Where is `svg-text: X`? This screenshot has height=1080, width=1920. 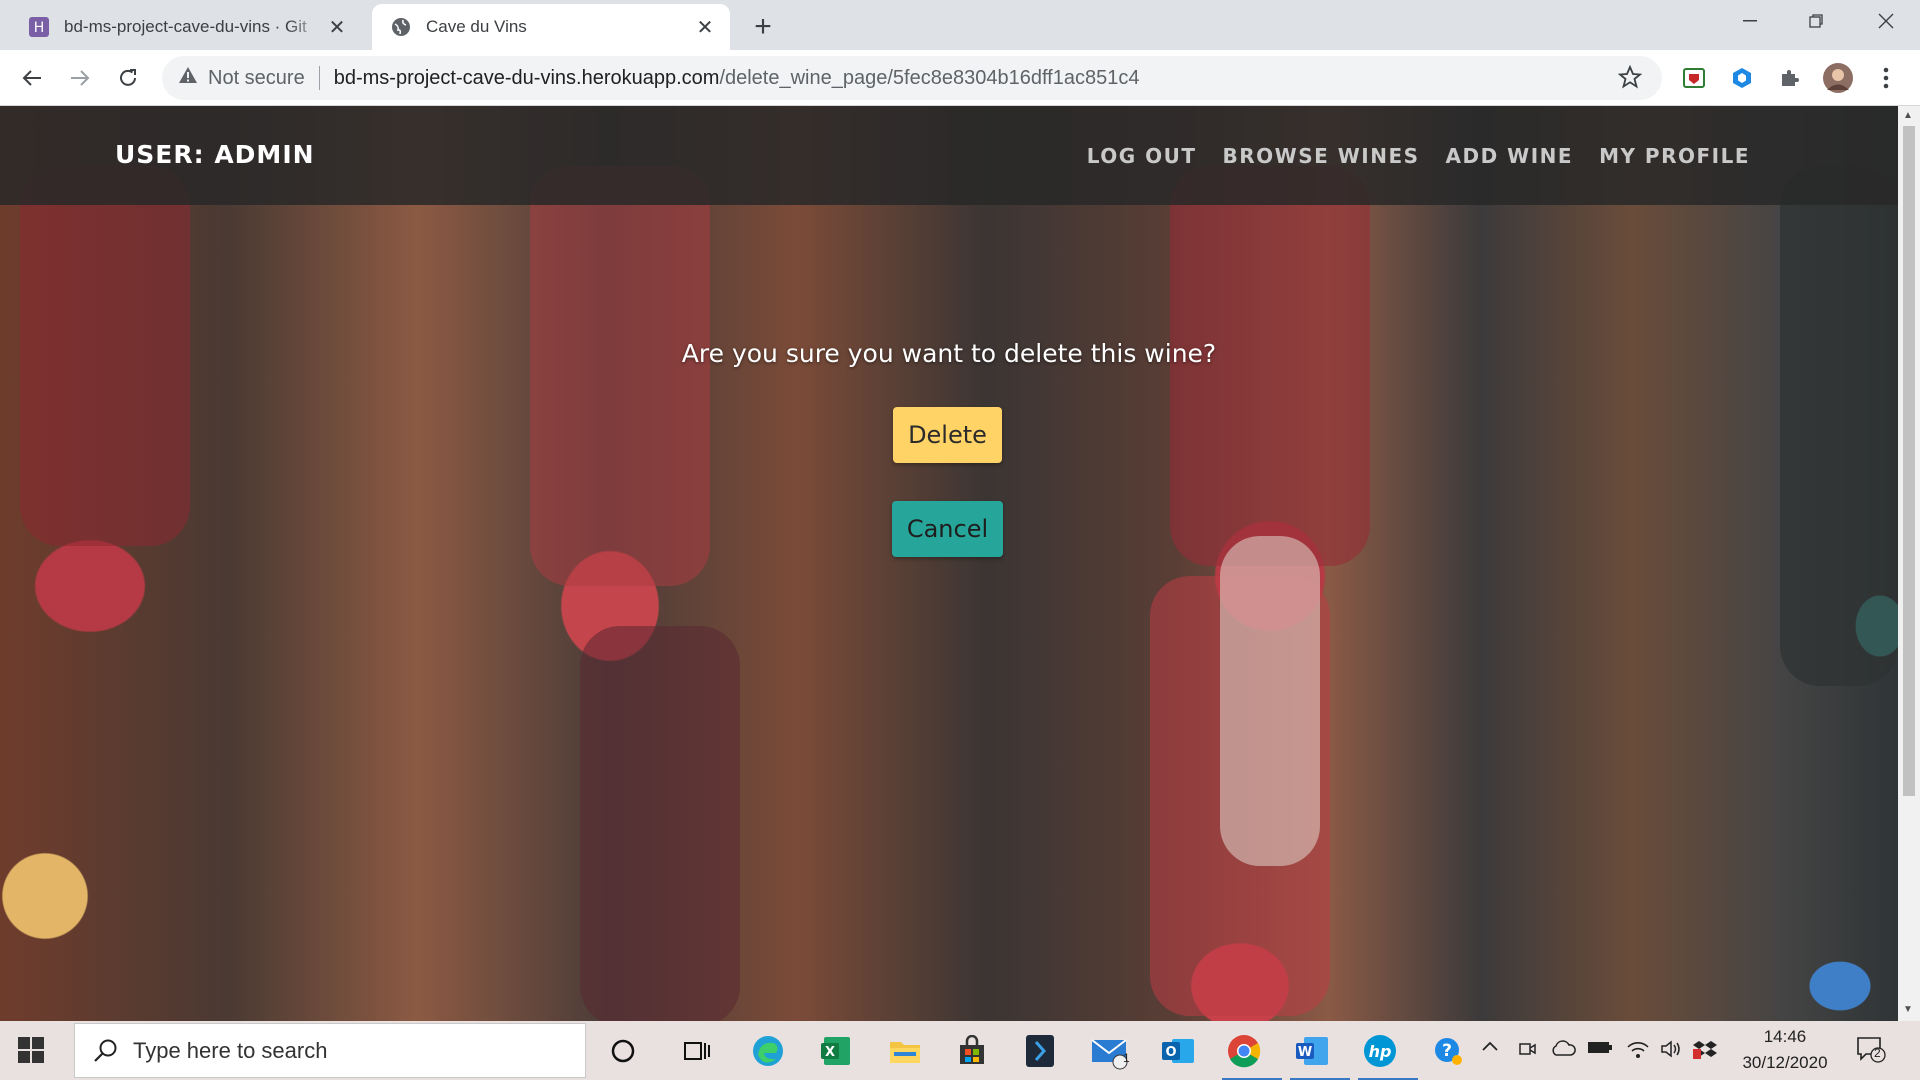 svg-text: X is located at coordinates (830, 1052).